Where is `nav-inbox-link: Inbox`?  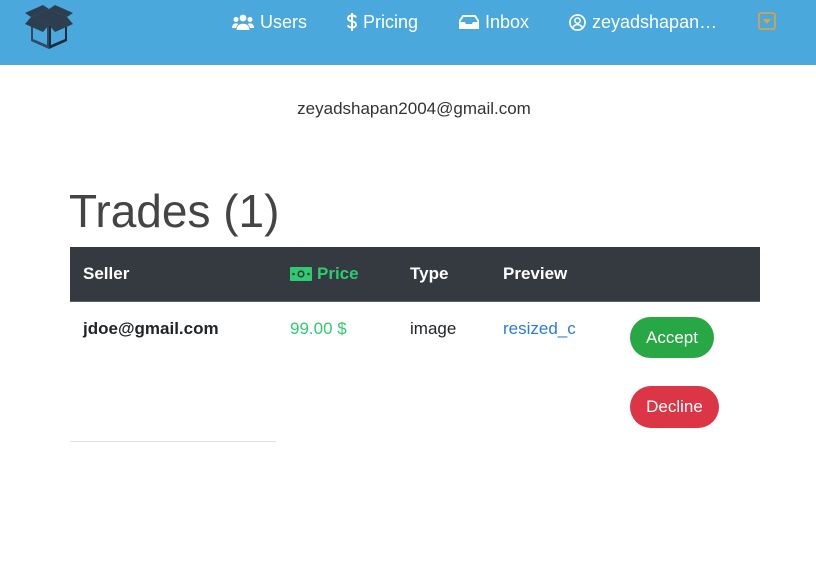
nav-inbox-link: Inbox is located at coordinates (494, 22).